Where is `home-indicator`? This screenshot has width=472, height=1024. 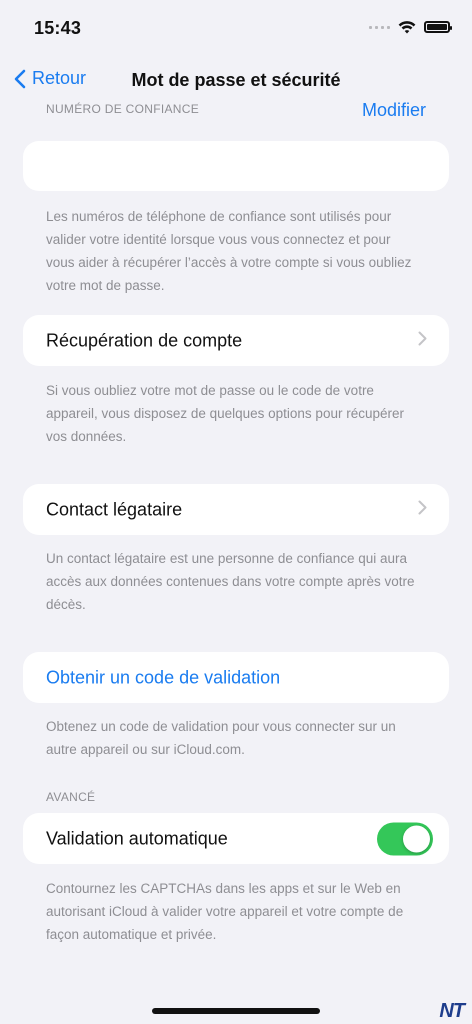 home-indicator is located at coordinates (236, 1011).